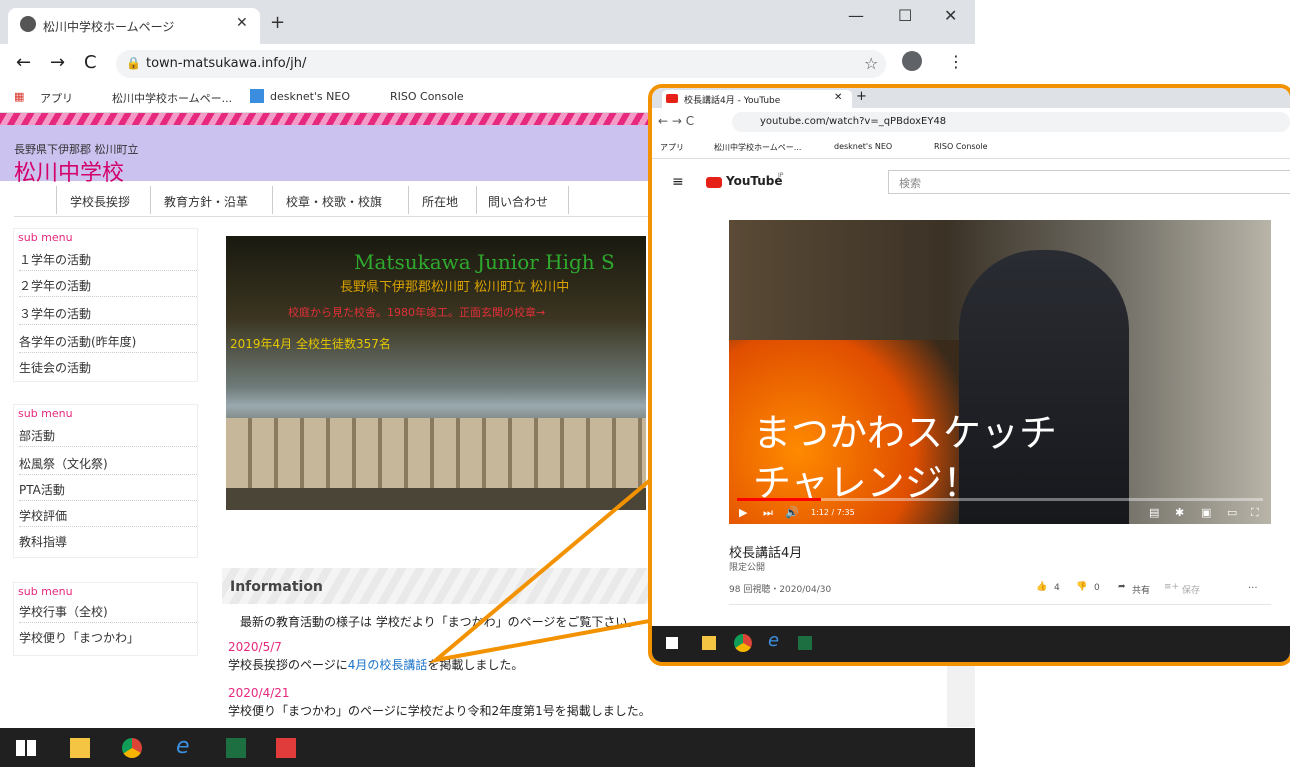 Image resolution: width=1290 pixels, height=767 pixels. What do you see at coordinates (871, 63) in the screenshot?
I see `star-icon: ☆` at bounding box center [871, 63].